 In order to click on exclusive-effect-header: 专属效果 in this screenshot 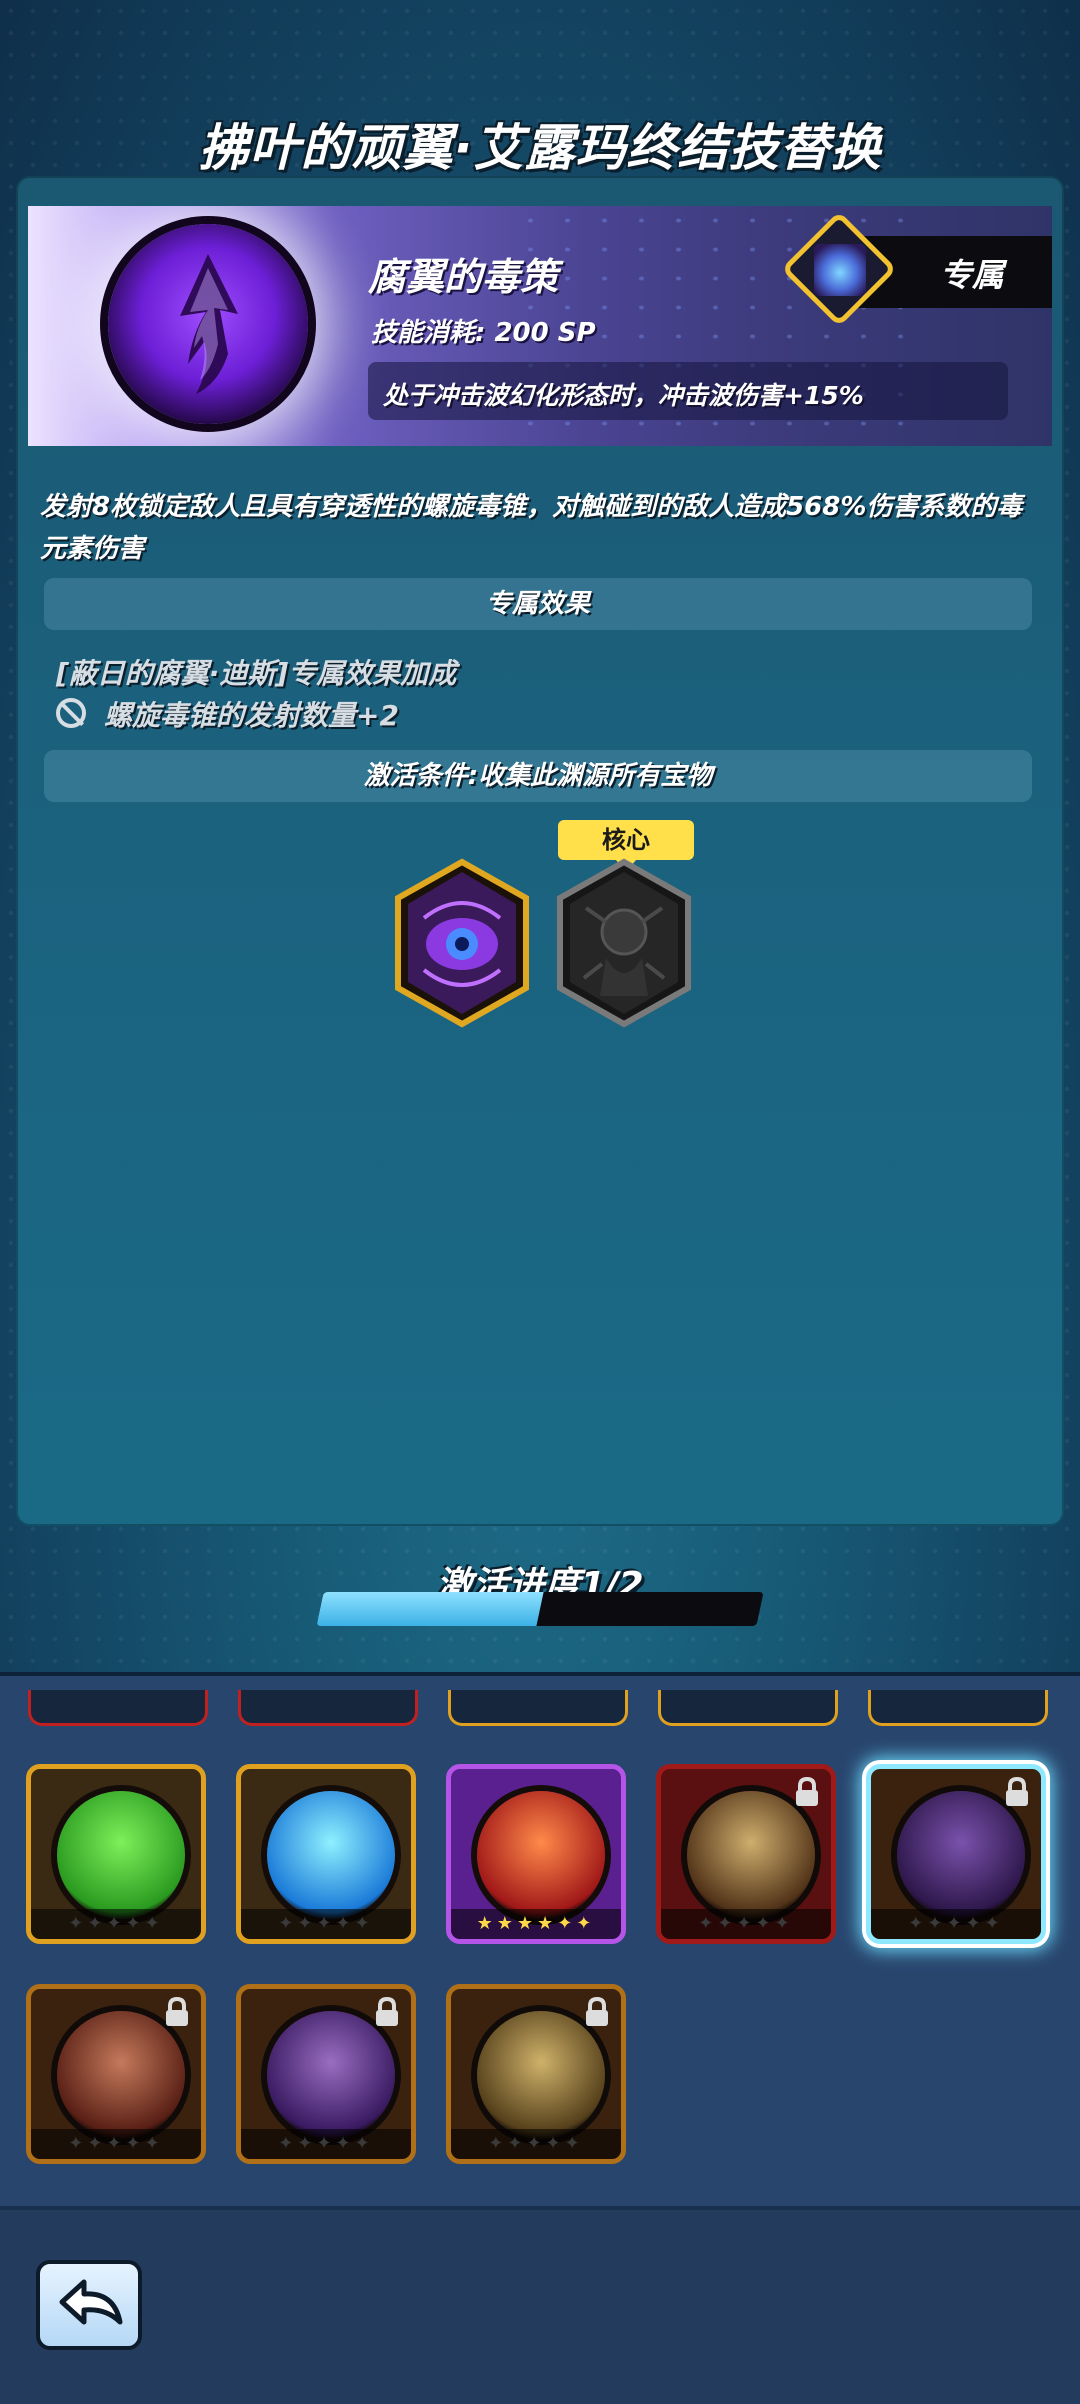, I will do `click(538, 604)`.